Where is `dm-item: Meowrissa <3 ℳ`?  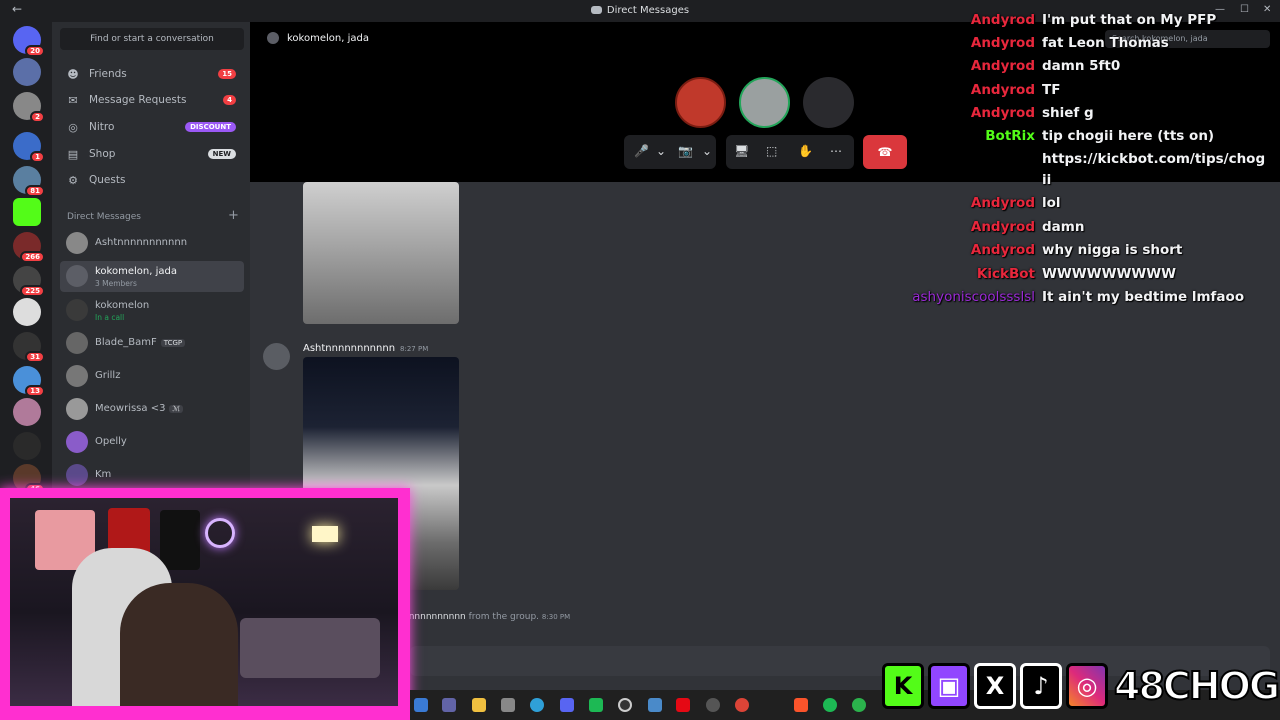 dm-item: Meowrissa <3 ℳ is located at coordinates (152, 409).